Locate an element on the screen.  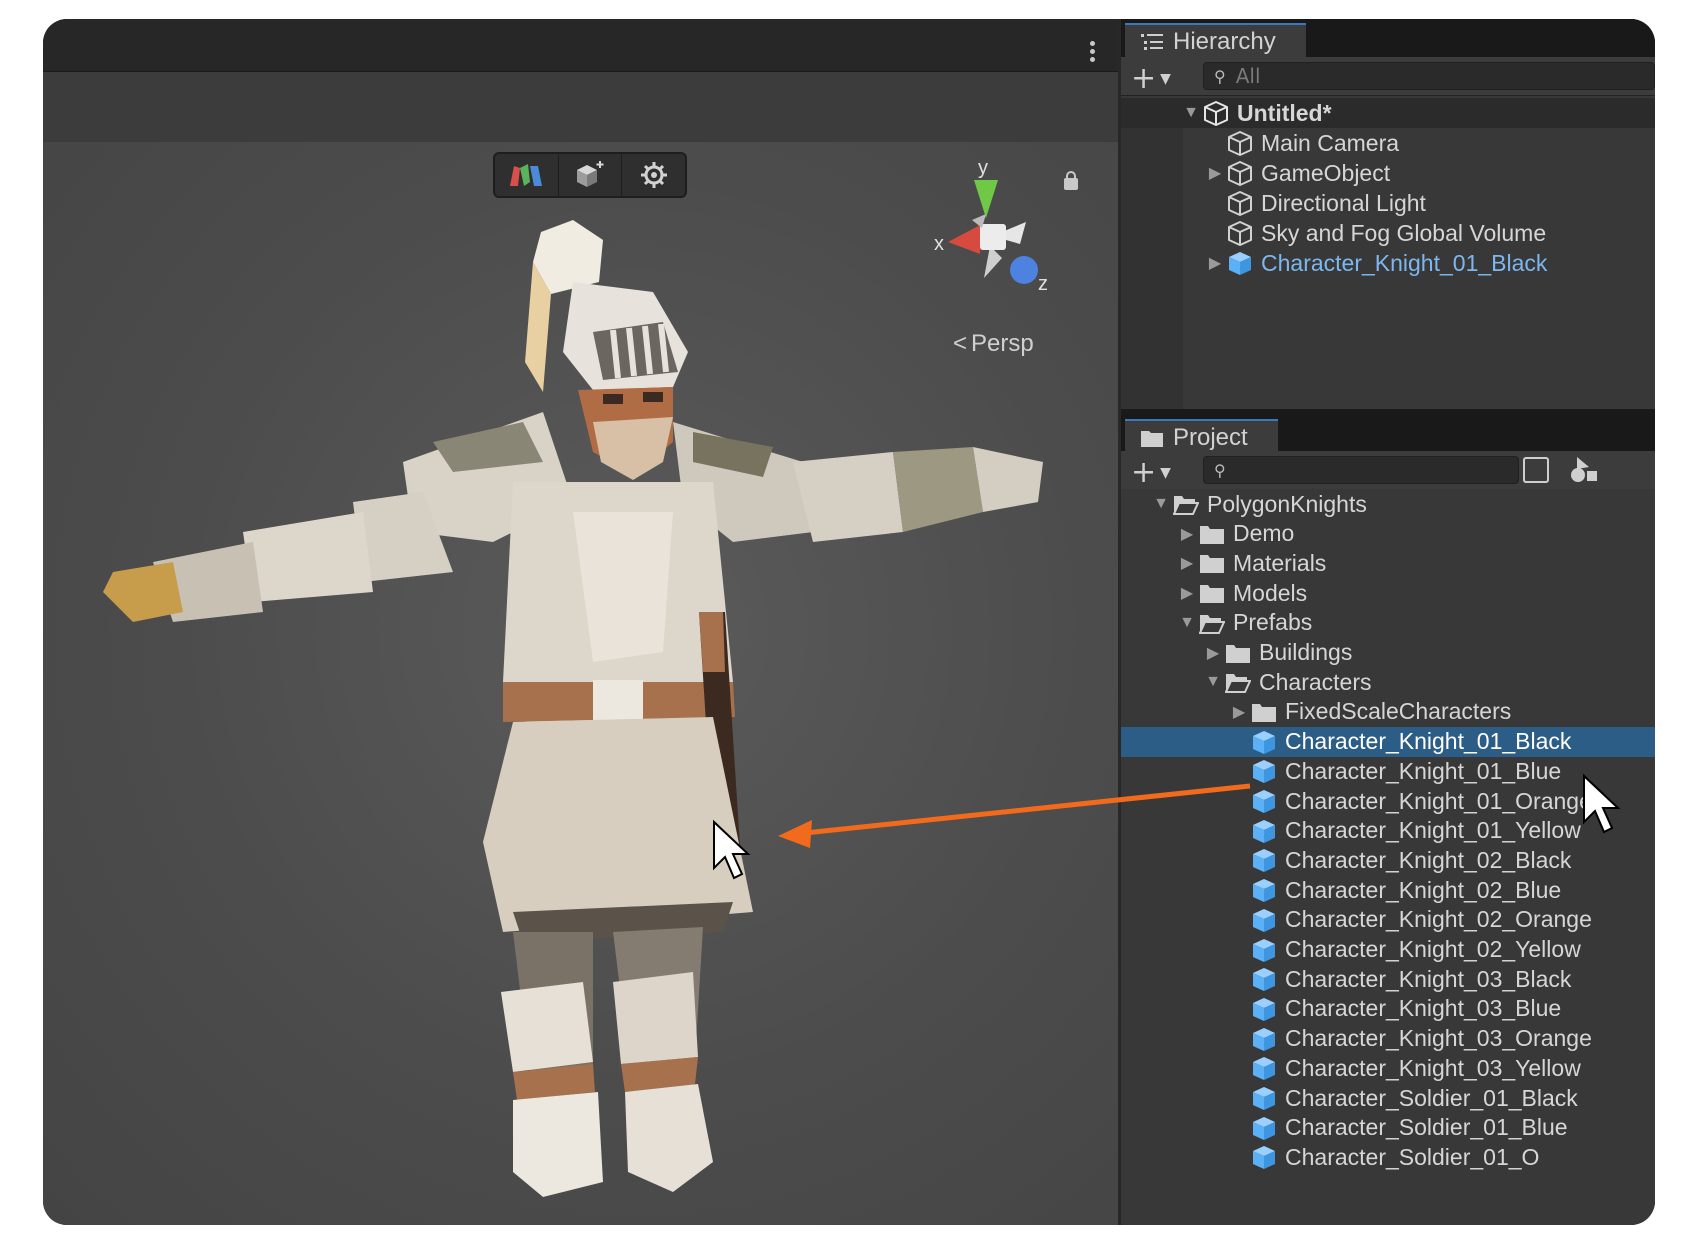
row-label: Main Camera is located at coordinates (1330, 142).